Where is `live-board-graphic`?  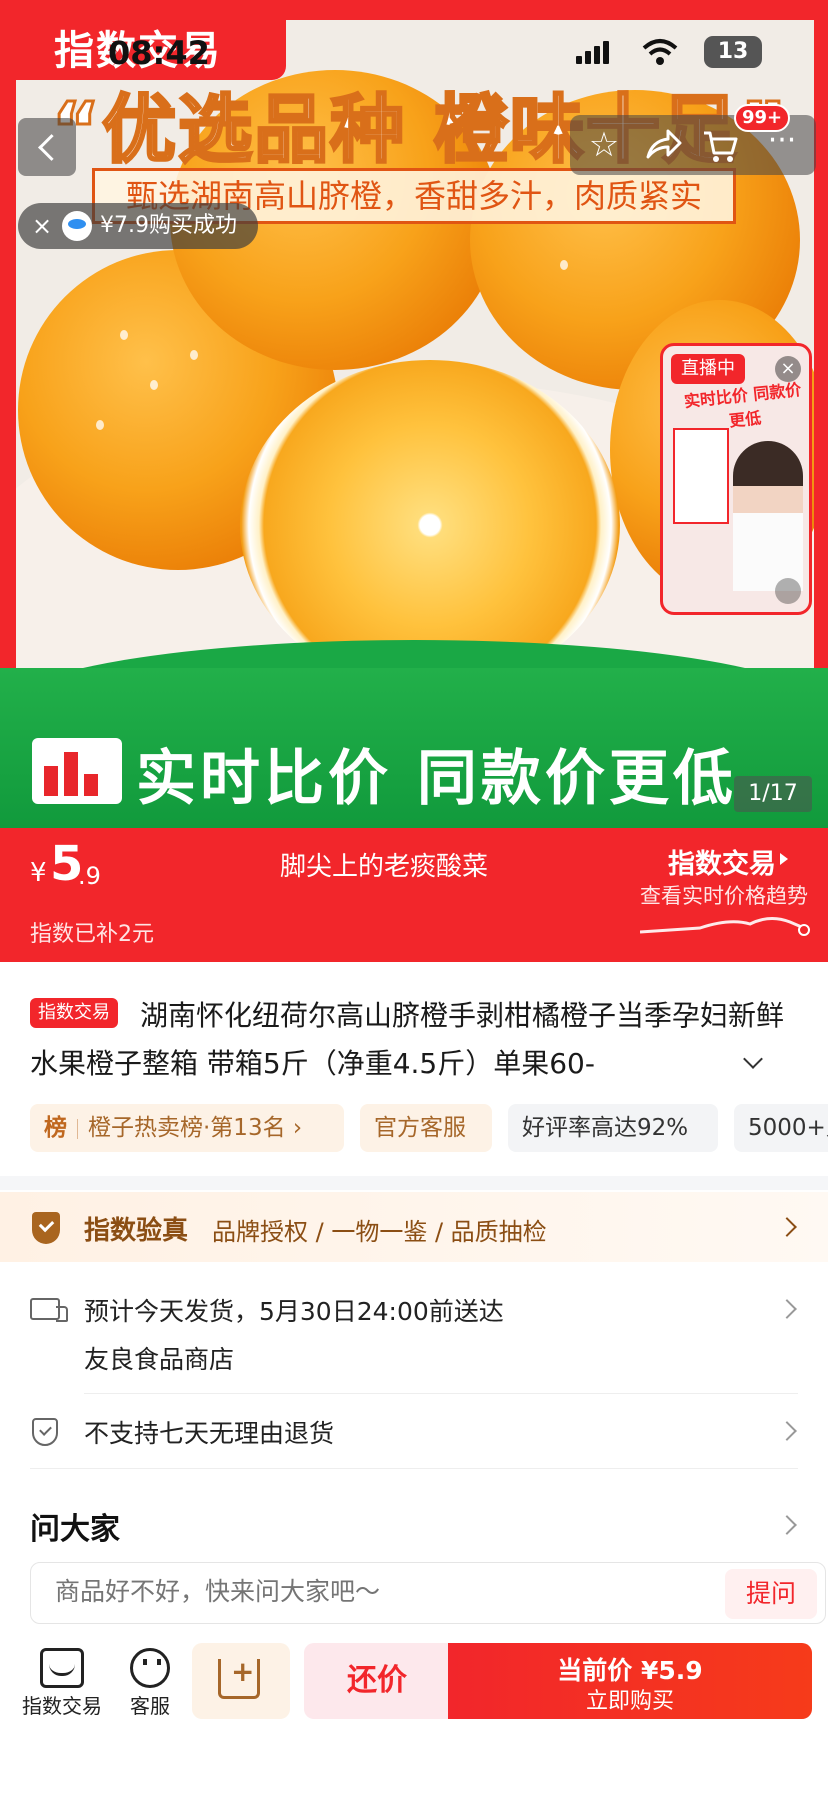
live-board-graphic is located at coordinates (701, 476).